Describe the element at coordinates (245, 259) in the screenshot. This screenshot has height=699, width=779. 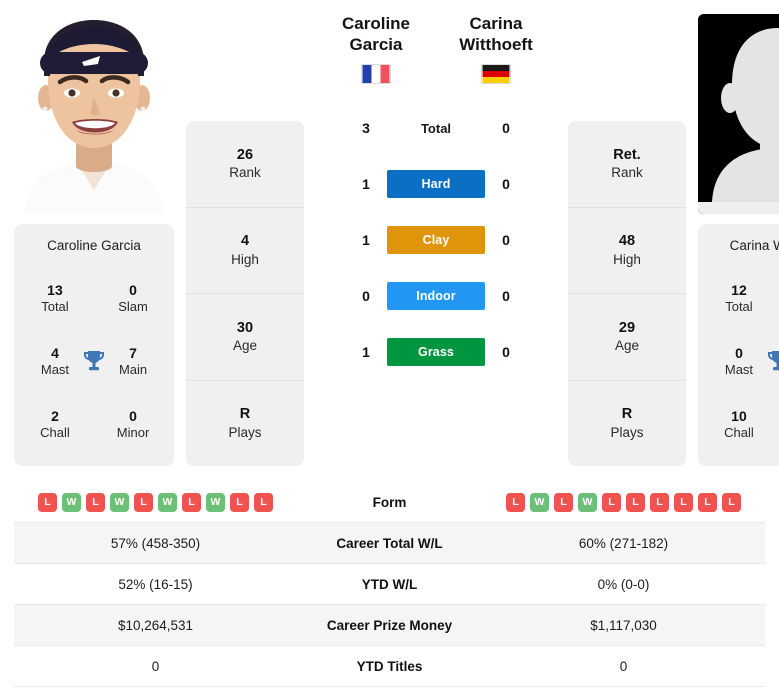
I see `left-high-label: High` at that location.